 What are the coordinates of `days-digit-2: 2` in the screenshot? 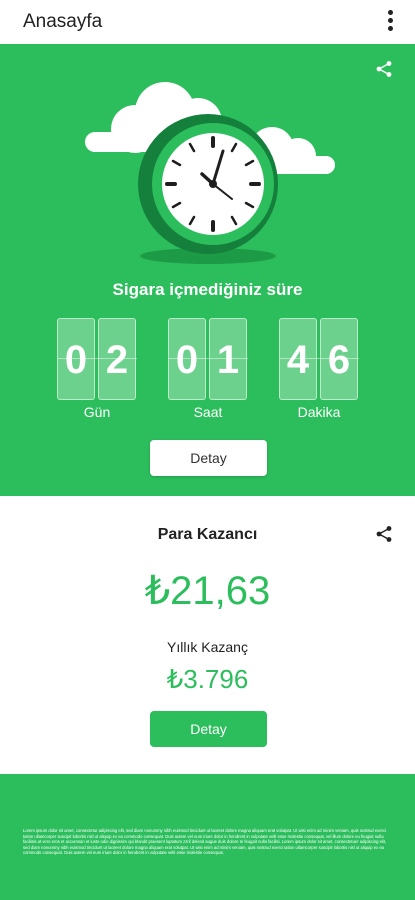 It's located at (117, 359).